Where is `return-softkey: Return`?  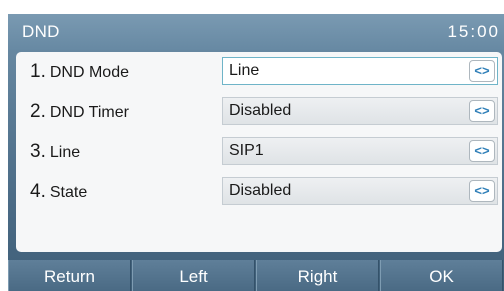 return-softkey: Return is located at coordinates (69, 275).